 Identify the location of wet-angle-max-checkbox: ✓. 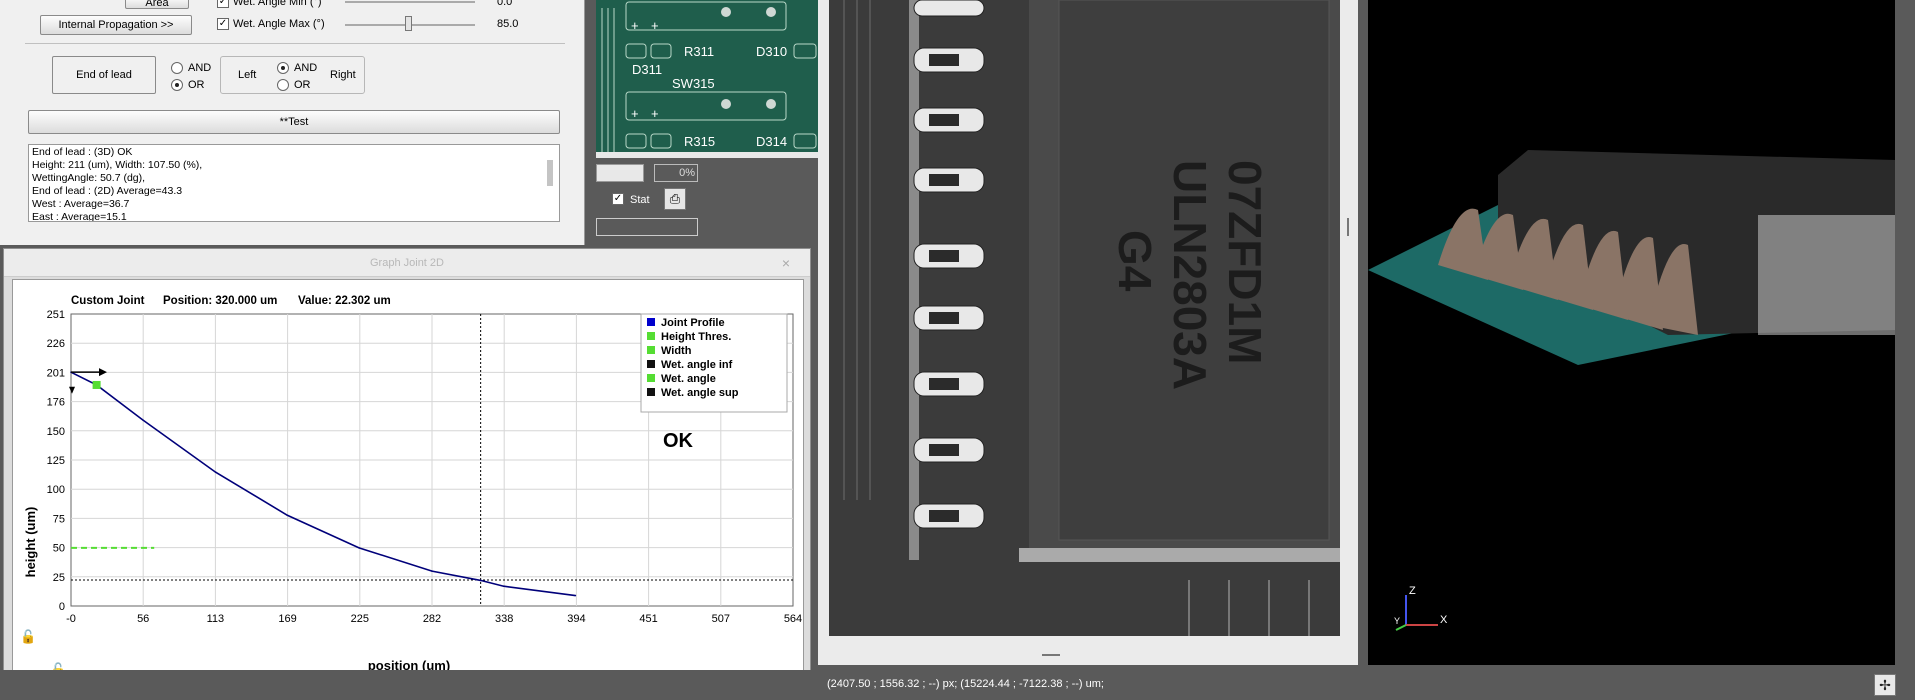
(223, 24).